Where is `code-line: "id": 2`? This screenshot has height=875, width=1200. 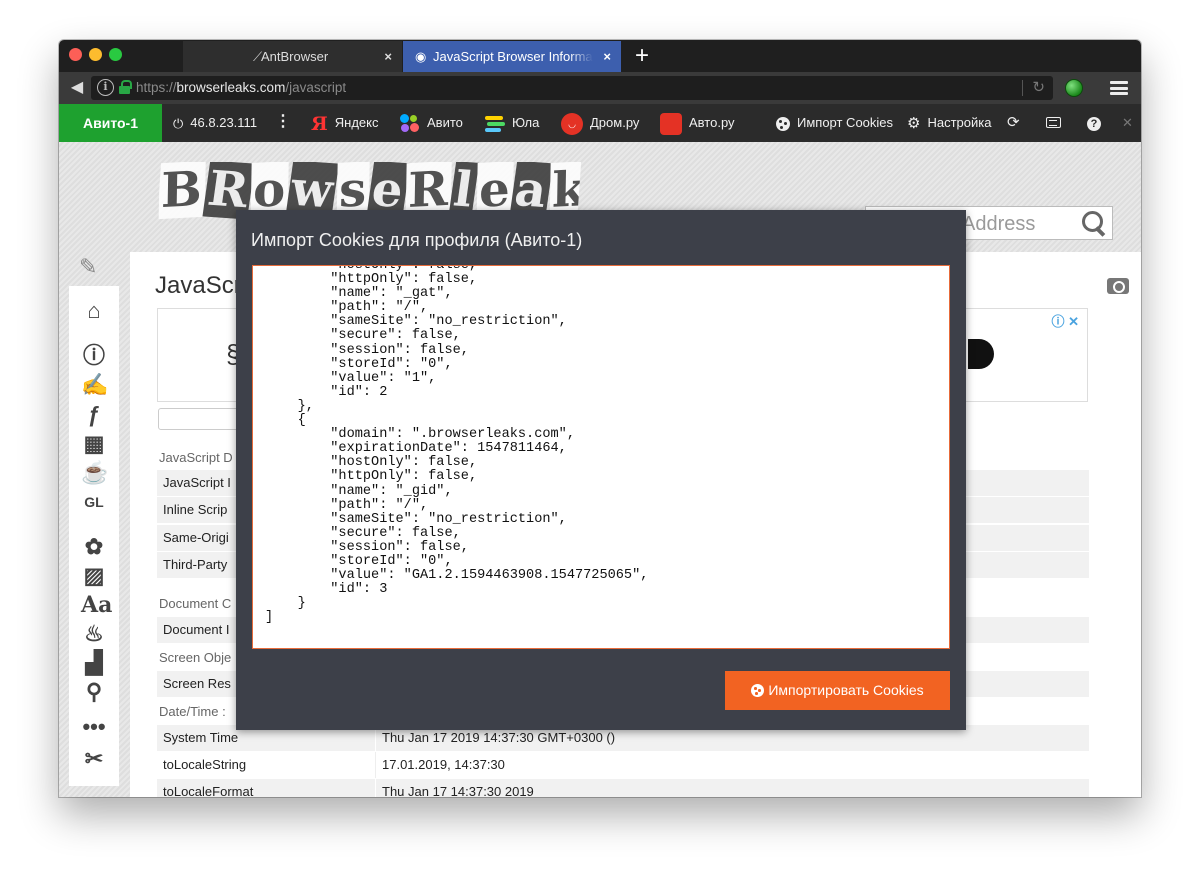
code-line: "id": 2 is located at coordinates (326, 392).